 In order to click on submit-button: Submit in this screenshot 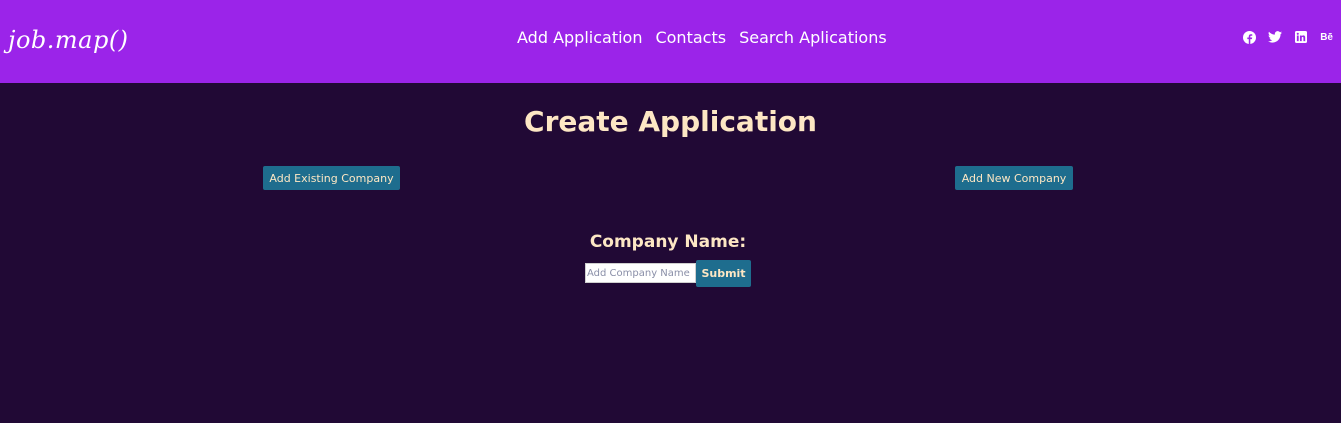, I will do `click(723, 273)`.